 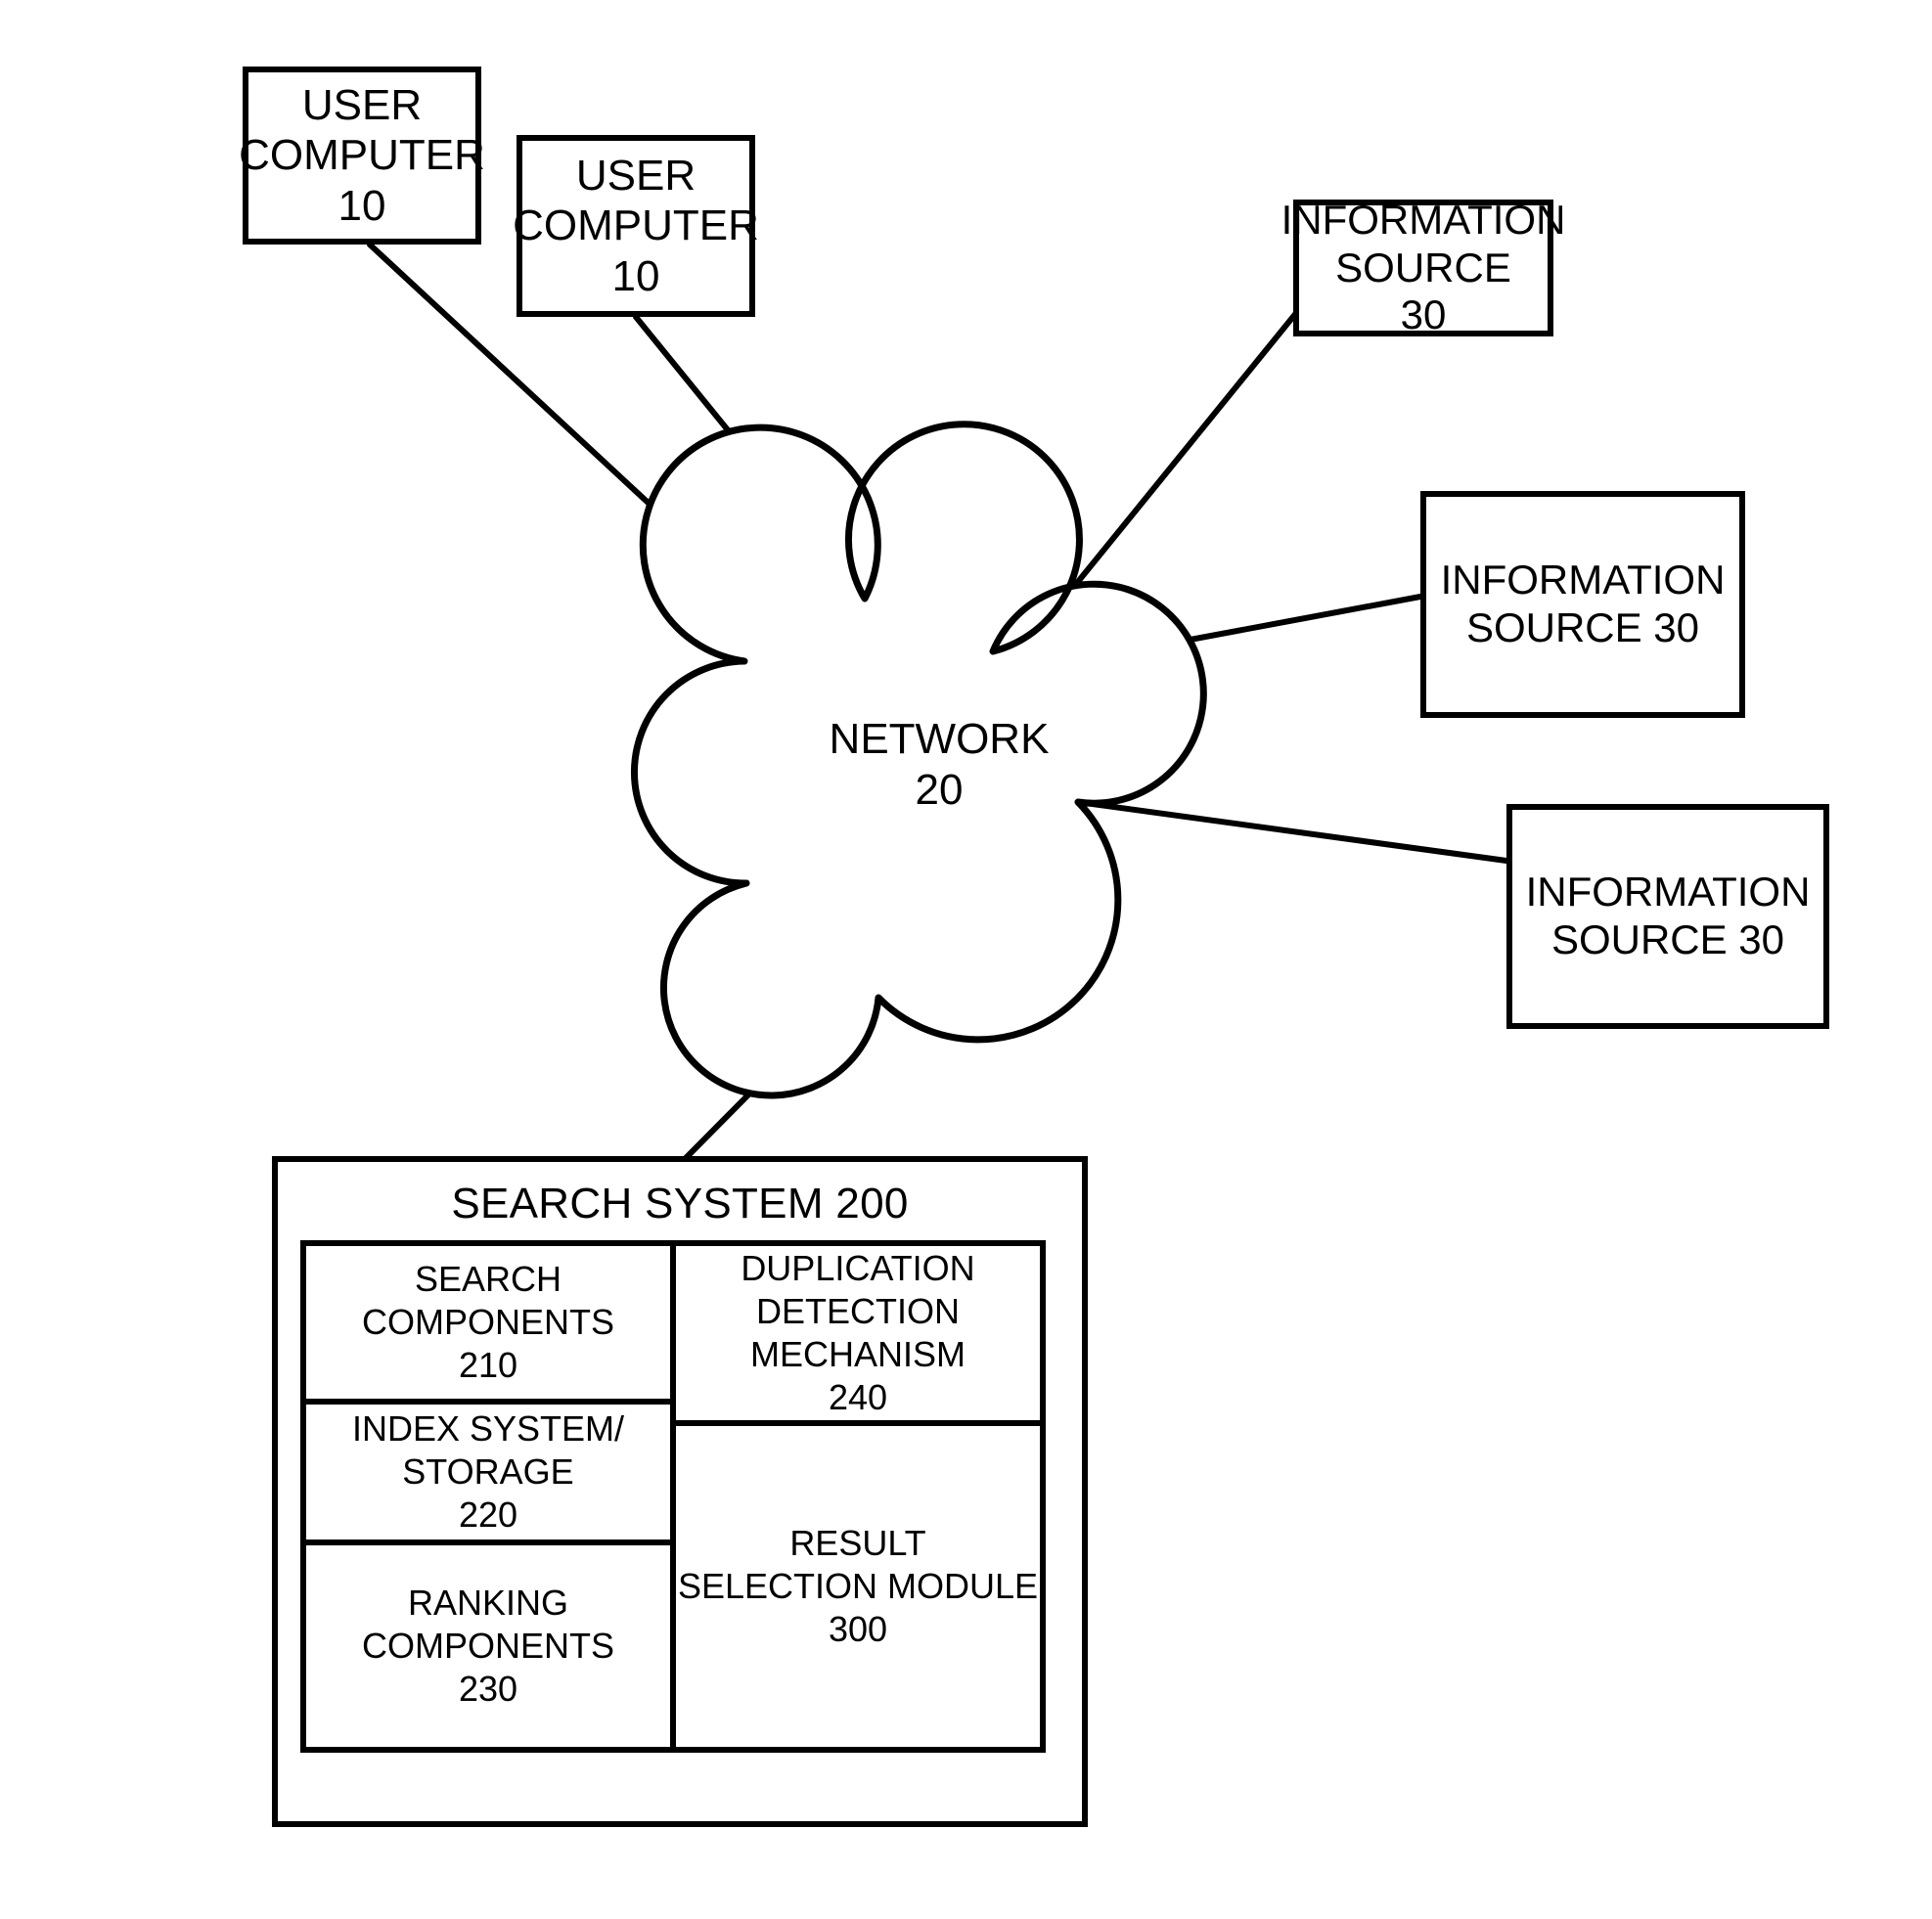 What do you see at coordinates (362, 105) in the screenshot?
I see `user-computer-1-line-1: USER` at bounding box center [362, 105].